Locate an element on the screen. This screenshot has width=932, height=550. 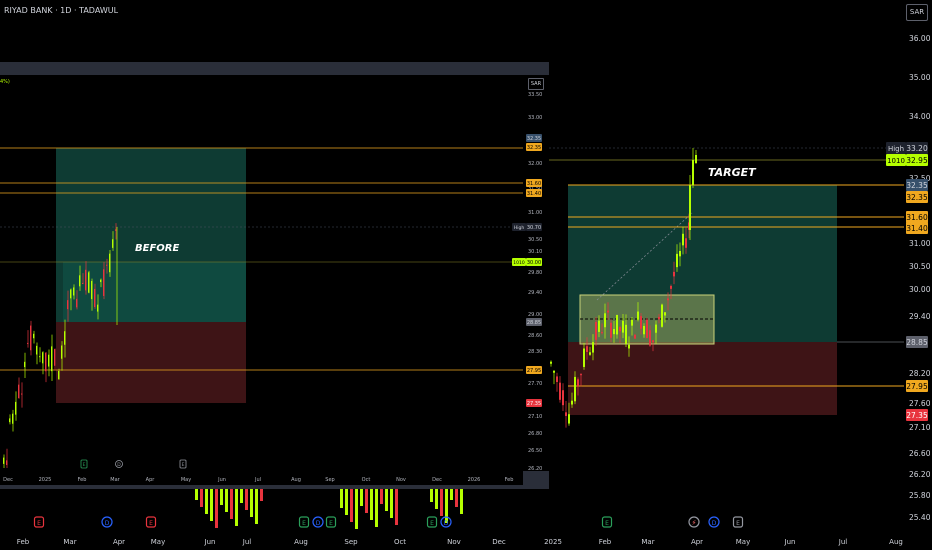
main-event-markers: E D E E D E E D E D E ⚡ is located at coordinates (388, 522).